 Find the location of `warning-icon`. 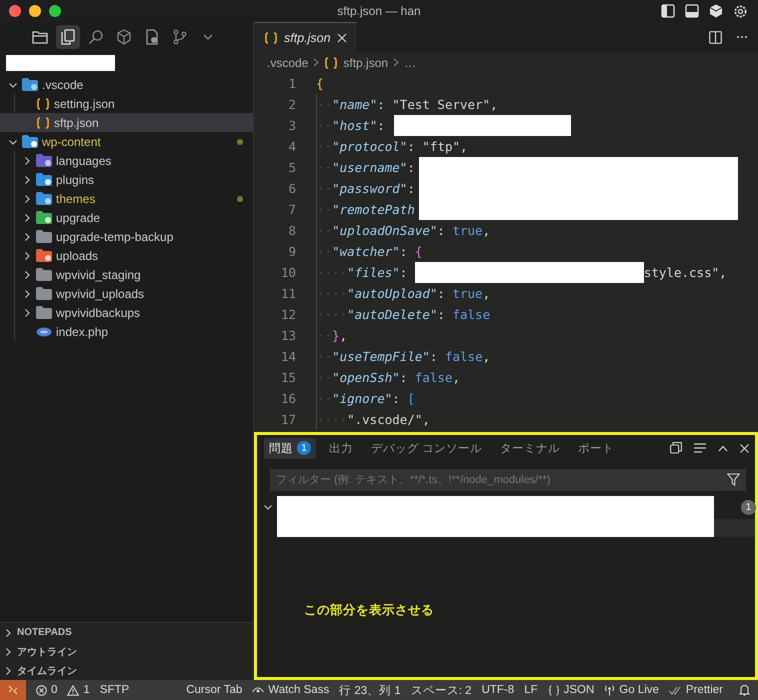

warning-icon is located at coordinates (73, 690).